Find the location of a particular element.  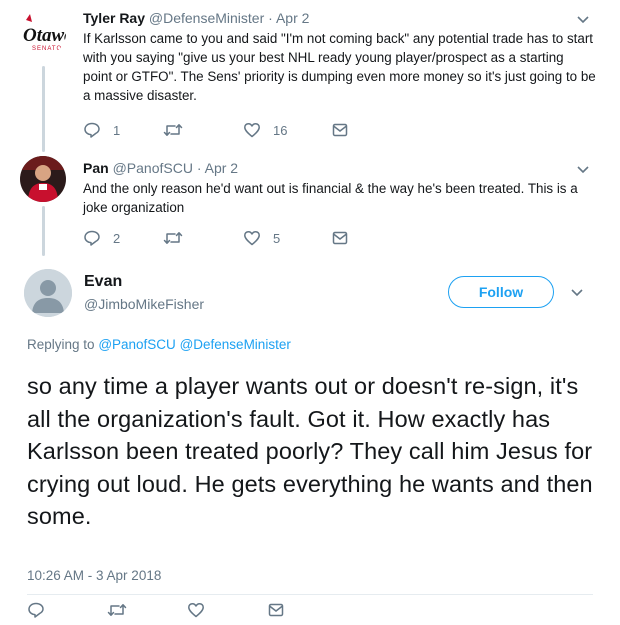

tweet-actions: 1 16 is located at coordinates (216, 130).